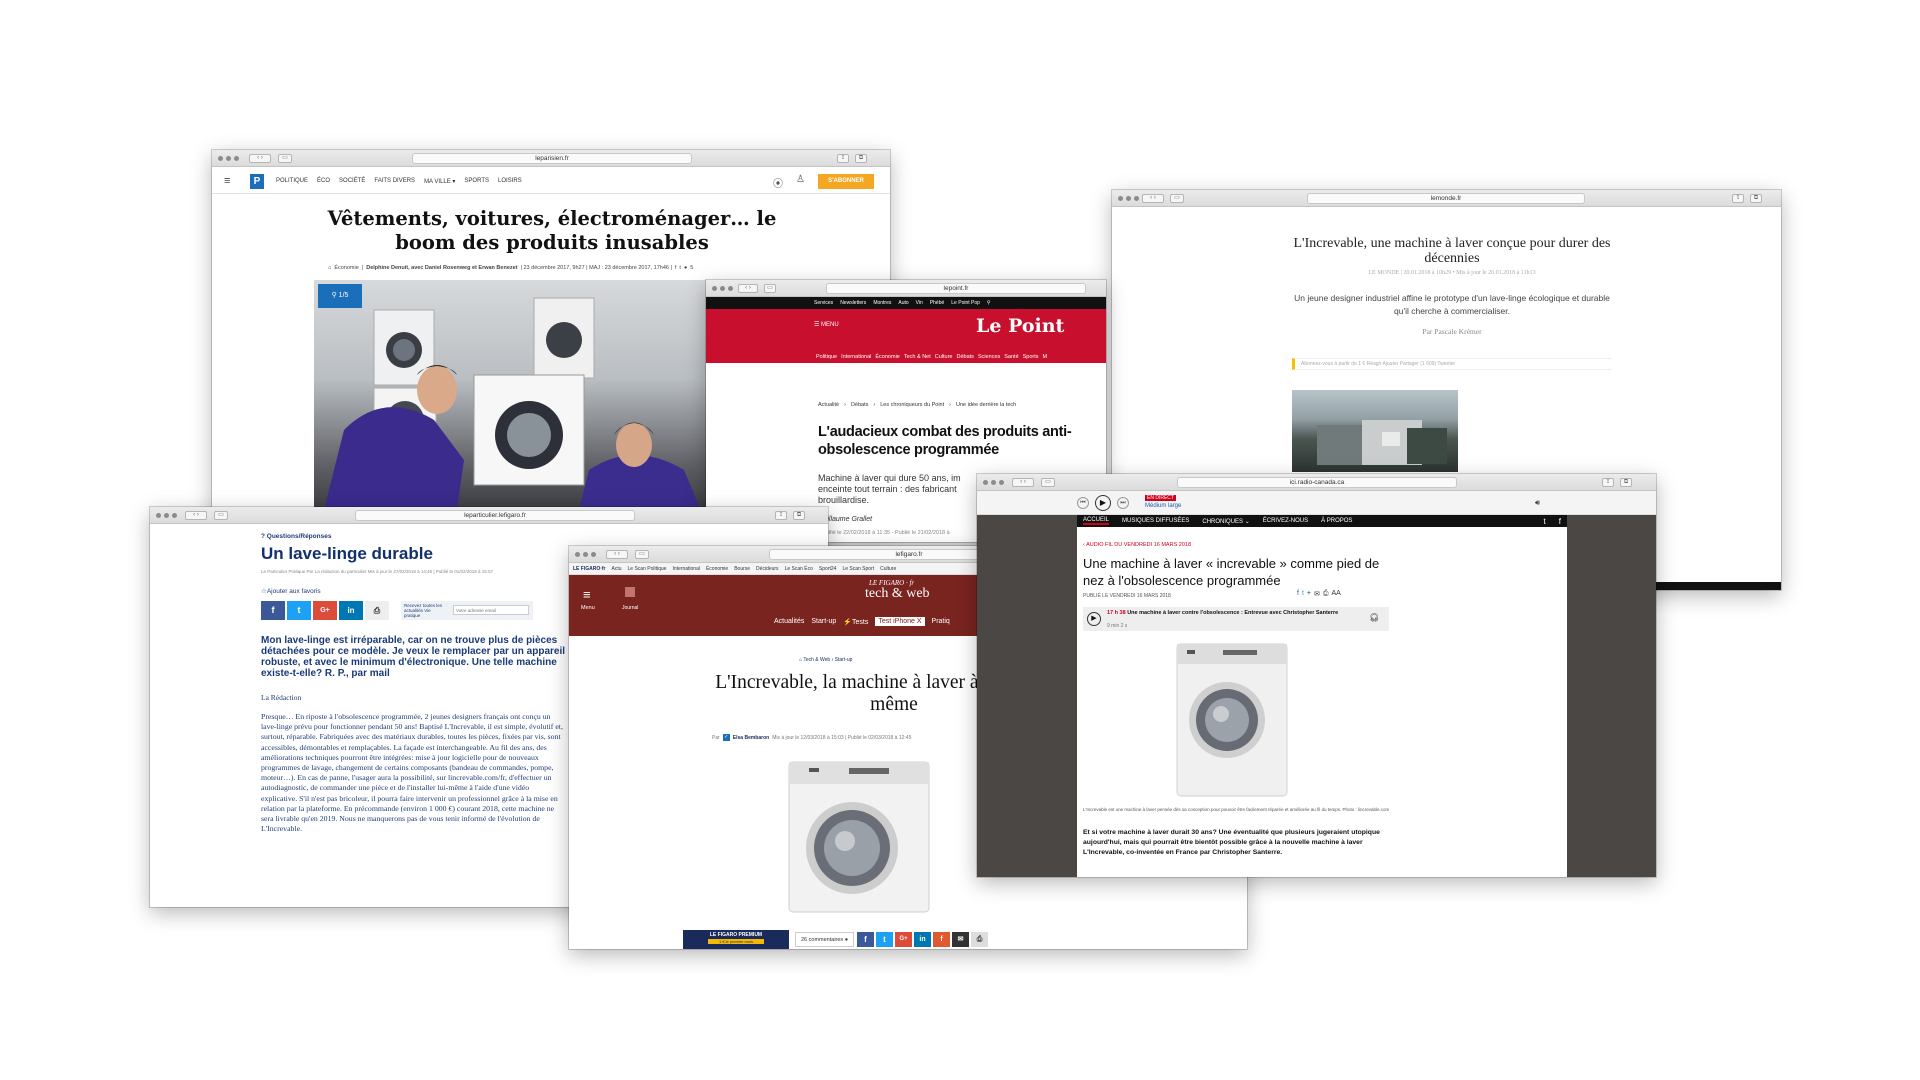 This screenshot has height=1080, width=1920. I want to click on subnav-tests: ⚡Tests, so click(855, 622).